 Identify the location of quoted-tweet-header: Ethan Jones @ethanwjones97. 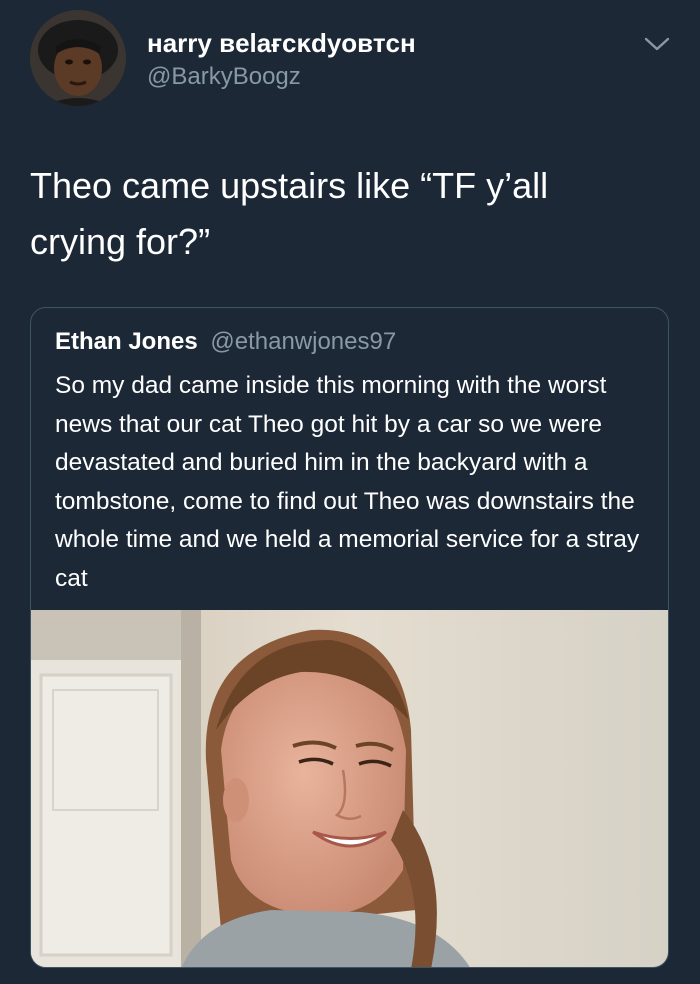
(225, 342).